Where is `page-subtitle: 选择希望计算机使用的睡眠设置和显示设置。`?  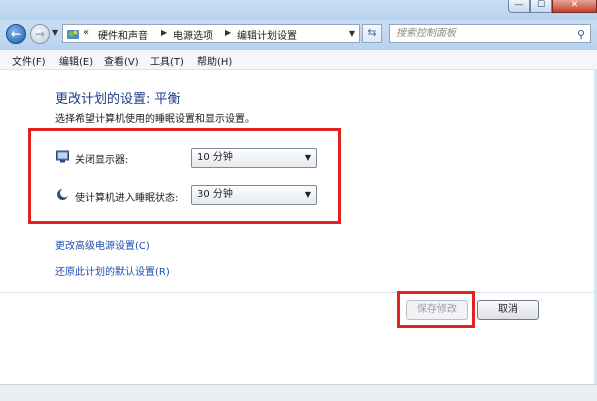
page-subtitle: 选择希望计算机使用的睡眠设置和显示设置。 is located at coordinates (155, 119).